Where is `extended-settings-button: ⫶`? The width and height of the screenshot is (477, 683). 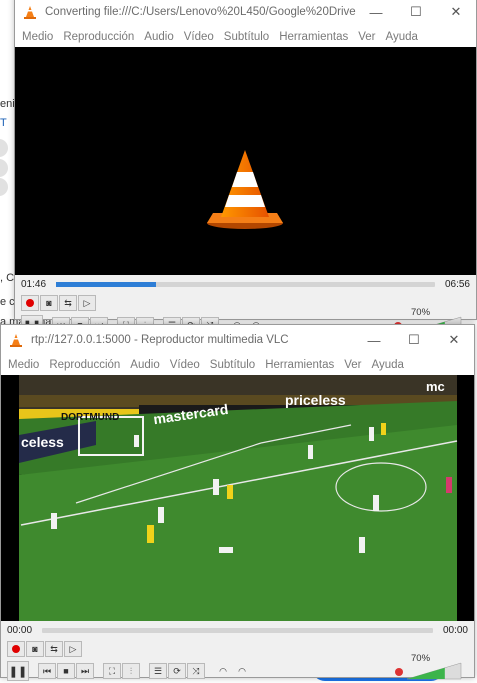
extended-settings-button: ⫶ is located at coordinates (131, 671).